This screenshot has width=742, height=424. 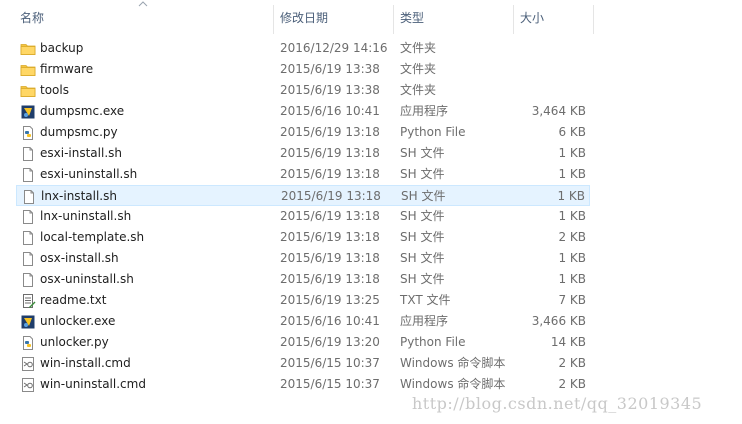 What do you see at coordinates (330, 300) in the screenshot?
I see `file-date: 2015/6/19 13:25` at bounding box center [330, 300].